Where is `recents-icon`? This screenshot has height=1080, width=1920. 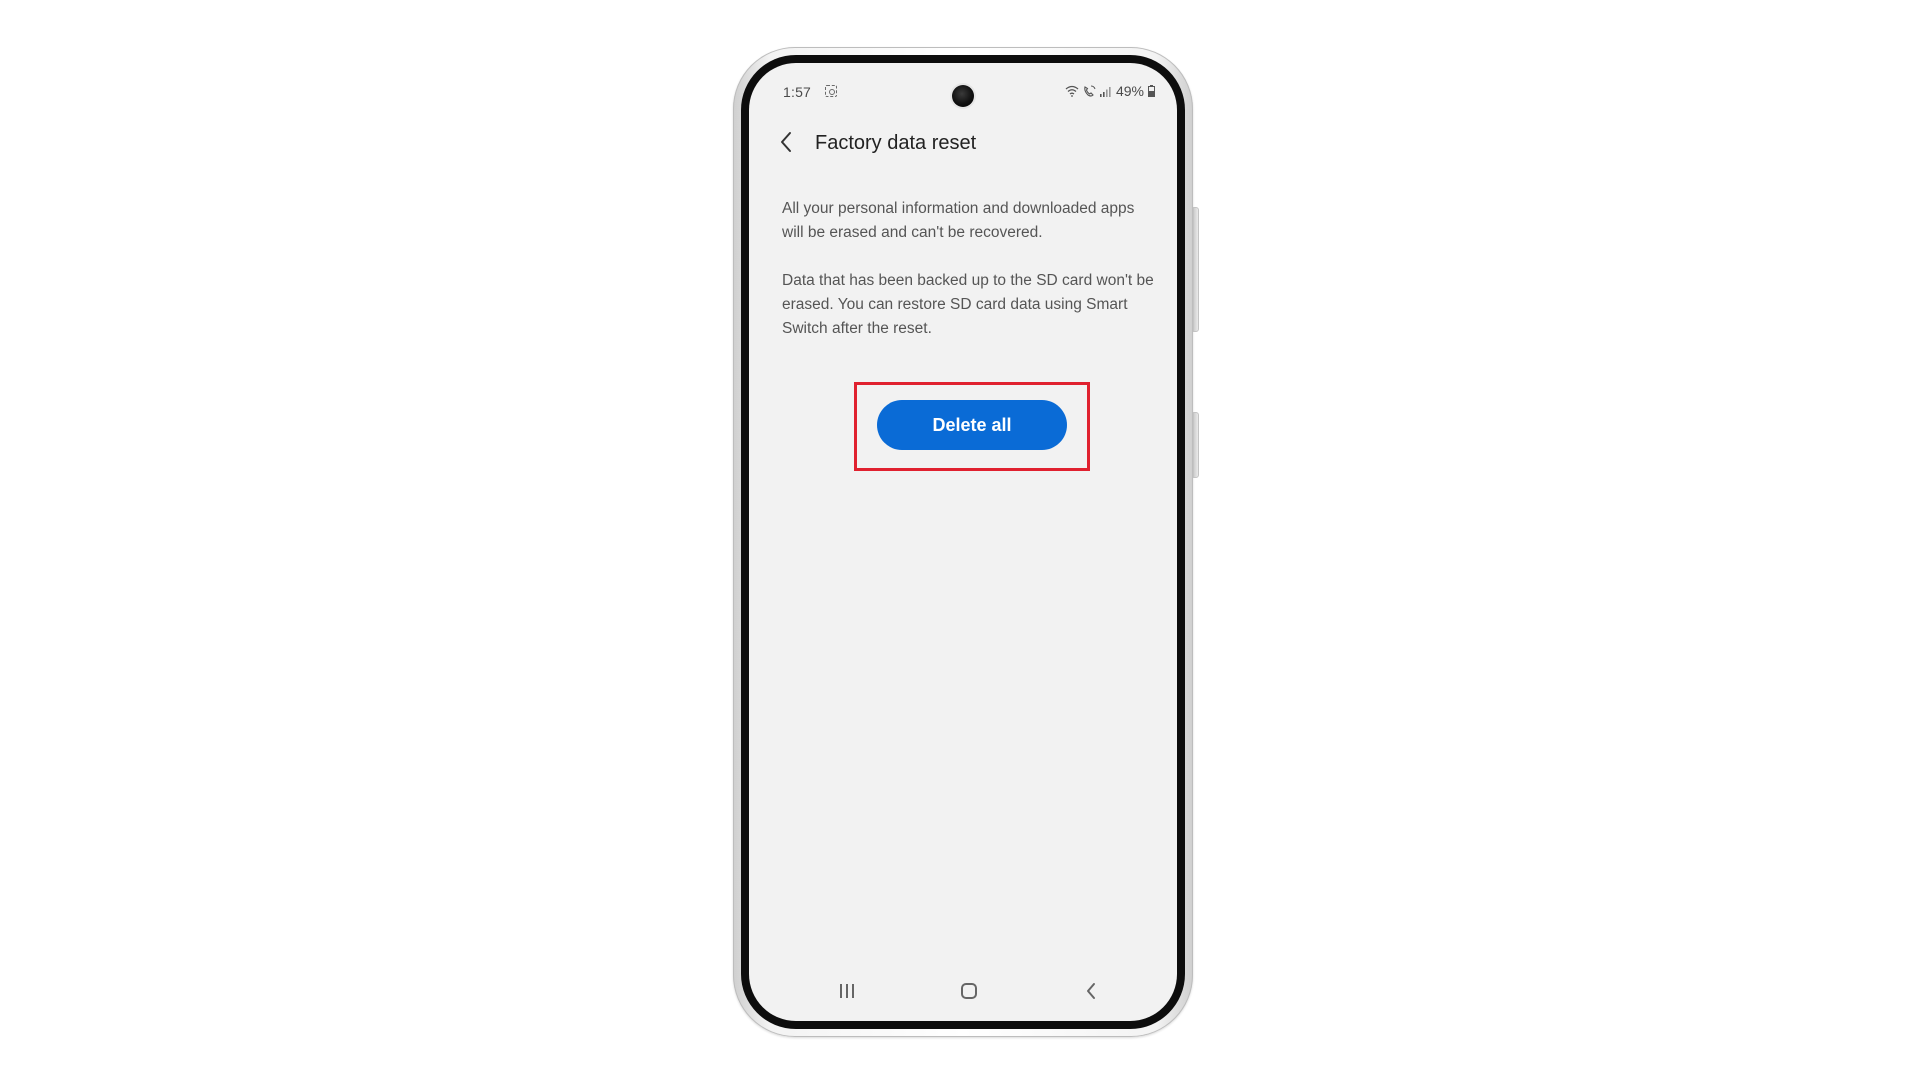 recents-icon is located at coordinates (847, 991).